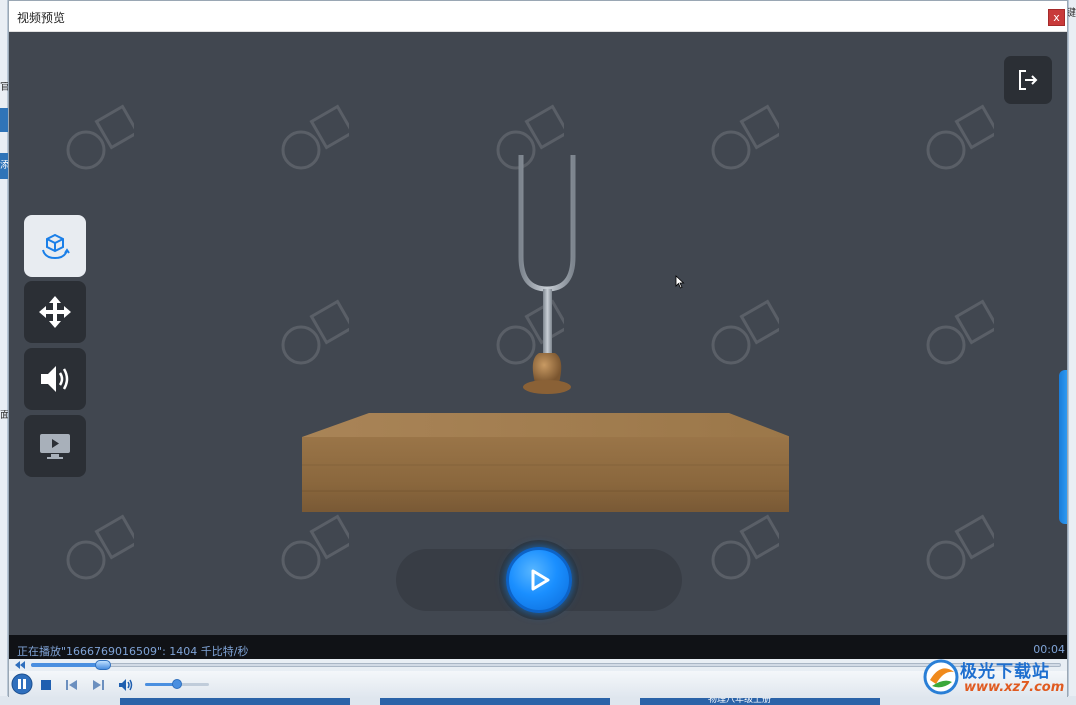 This screenshot has width=1076, height=705. I want to click on volume-icon, so click(126, 685).